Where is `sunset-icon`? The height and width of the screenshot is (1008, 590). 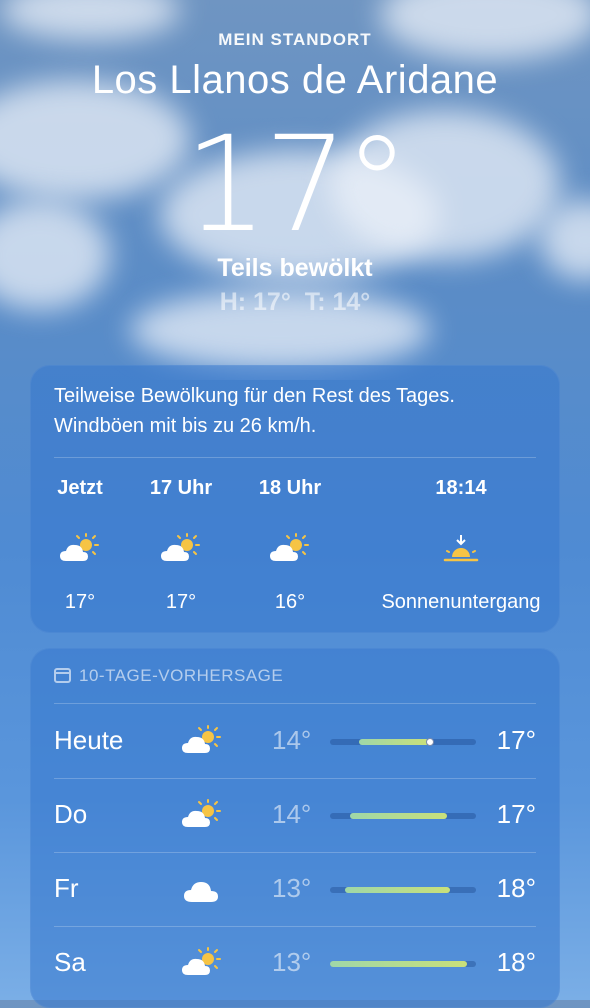
sunset-icon is located at coordinates (461, 550).